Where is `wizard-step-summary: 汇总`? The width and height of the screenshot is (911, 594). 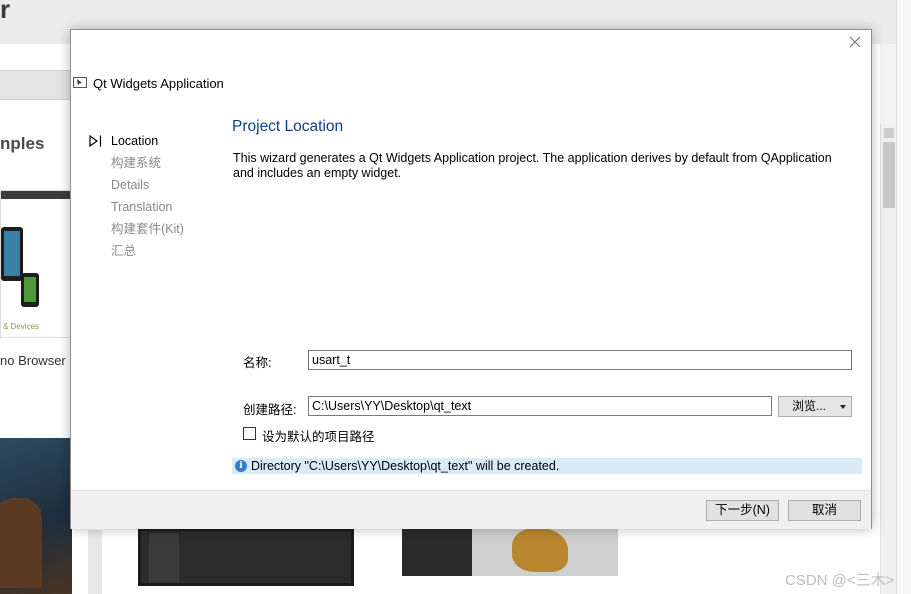
wizard-step-summary: 汇总 is located at coordinates (154, 255).